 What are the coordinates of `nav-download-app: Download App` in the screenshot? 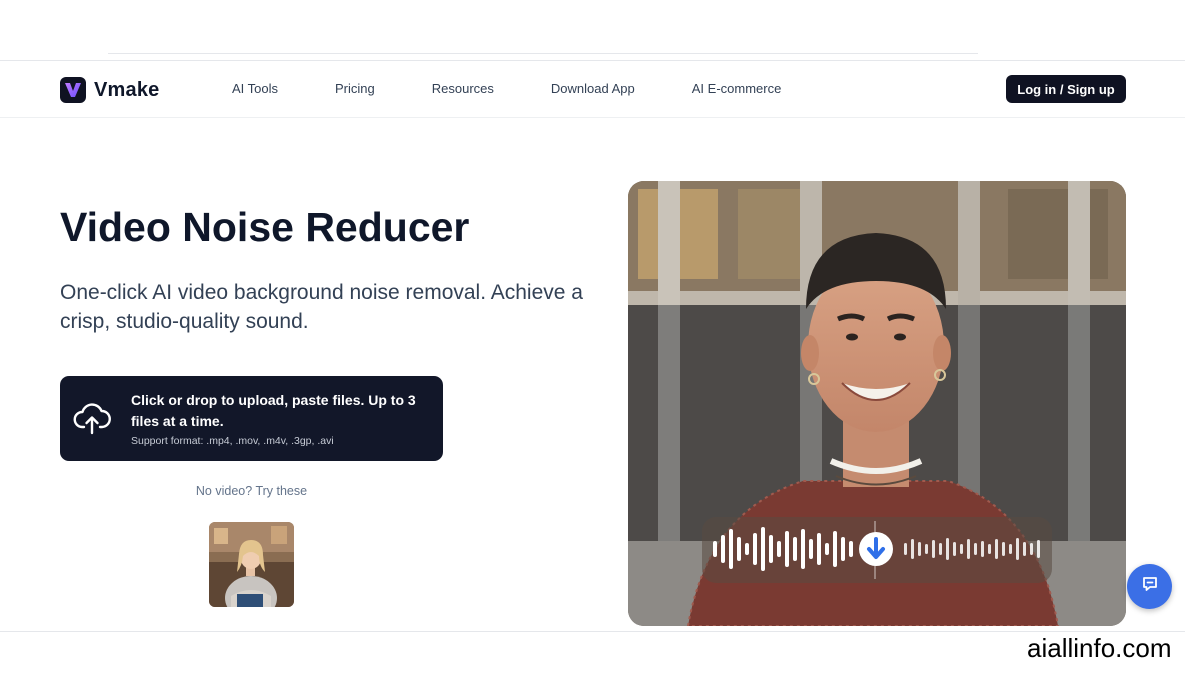 It's located at (593, 88).